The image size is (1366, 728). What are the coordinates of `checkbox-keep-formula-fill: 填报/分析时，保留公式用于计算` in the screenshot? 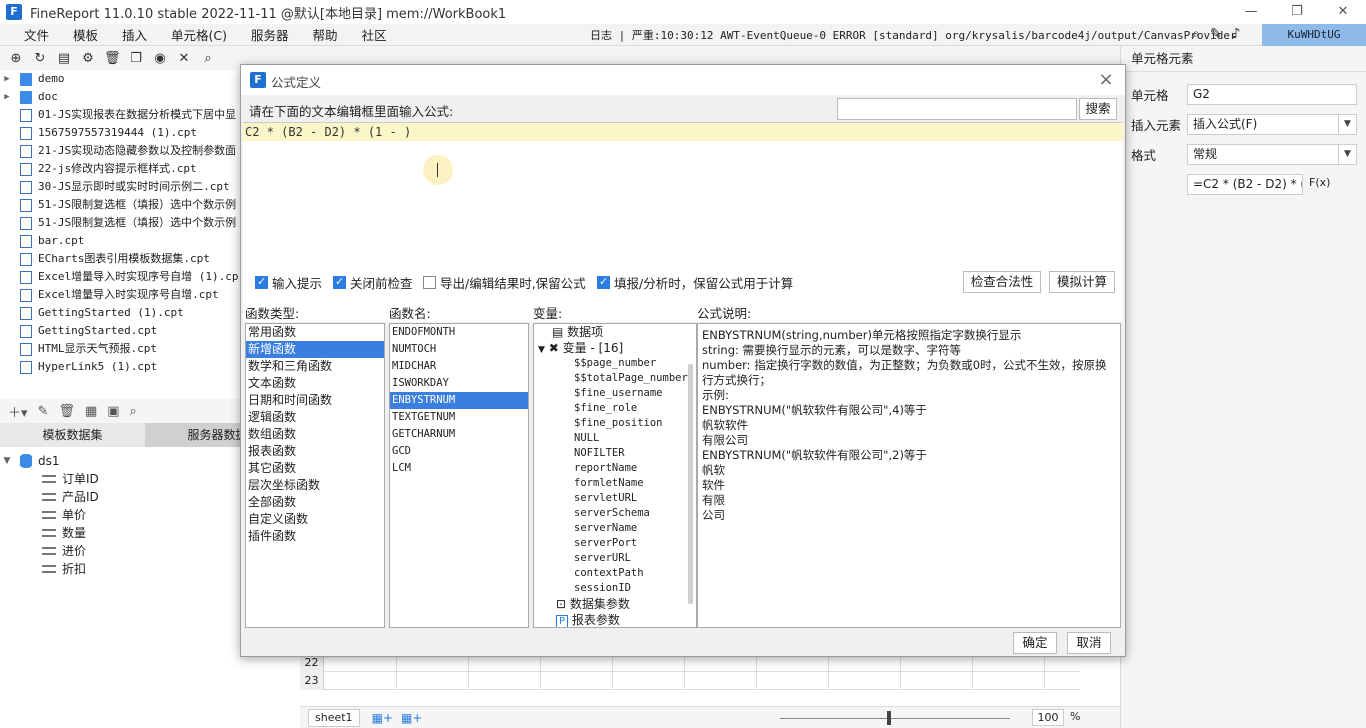 It's located at (695, 282).